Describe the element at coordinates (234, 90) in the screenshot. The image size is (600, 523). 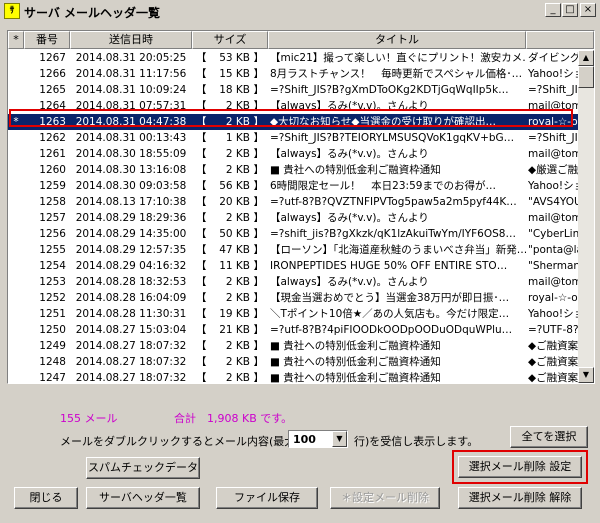
I see `row-size-value: 18 KB` at that location.